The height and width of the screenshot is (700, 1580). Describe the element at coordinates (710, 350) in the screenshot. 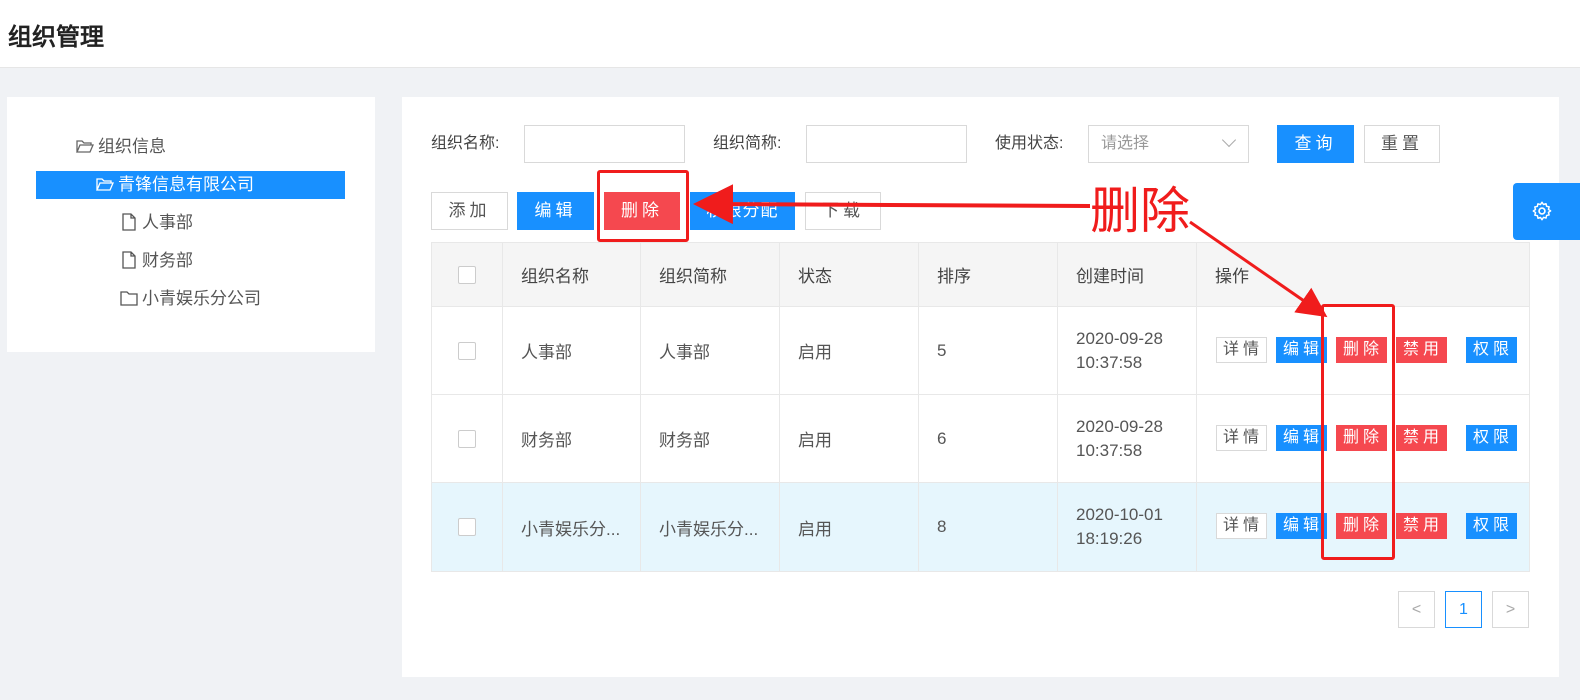

I see `cell-short: 人事部` at that location.